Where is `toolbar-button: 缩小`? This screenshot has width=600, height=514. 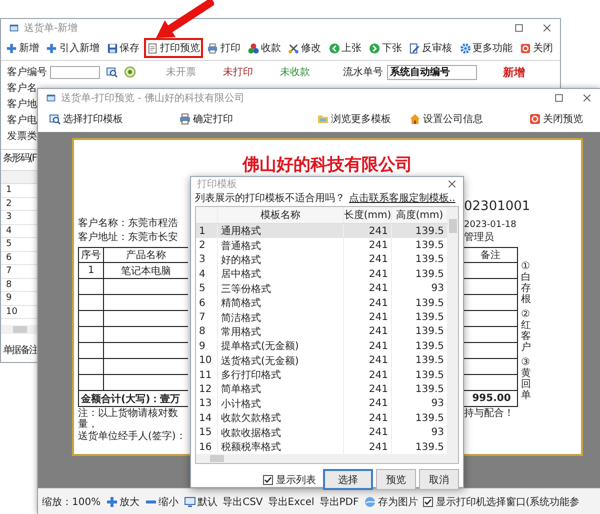 toolbar-button: 缩小 is located at coordinates (161, 501).